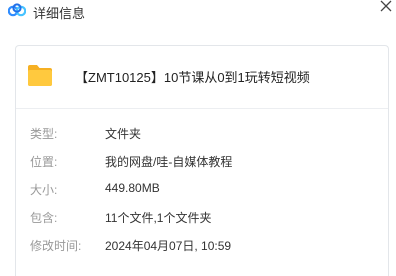  What do you see at coordinates (386, 7) in the screenshot?
I see `close-icon` at bounding box center [386, 7].